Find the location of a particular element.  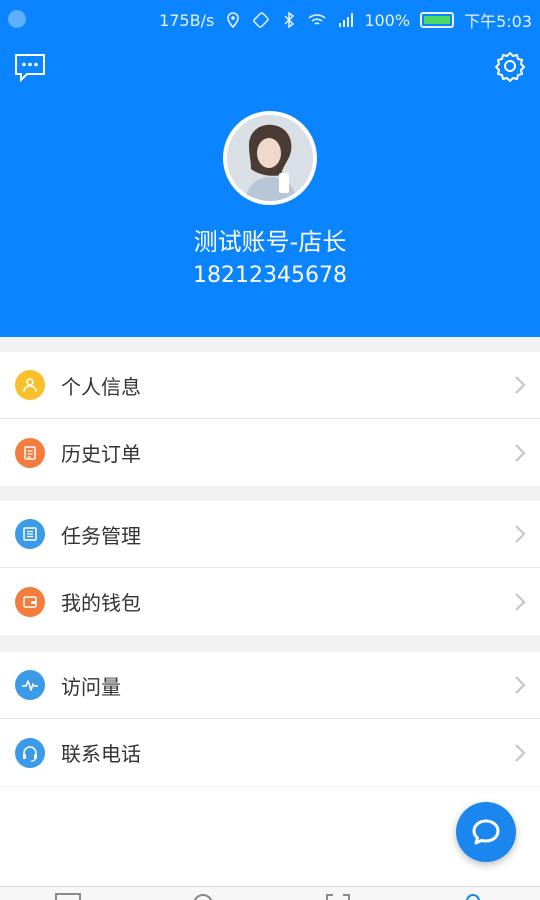

wifi-icon is located at coordinates (317, 19).